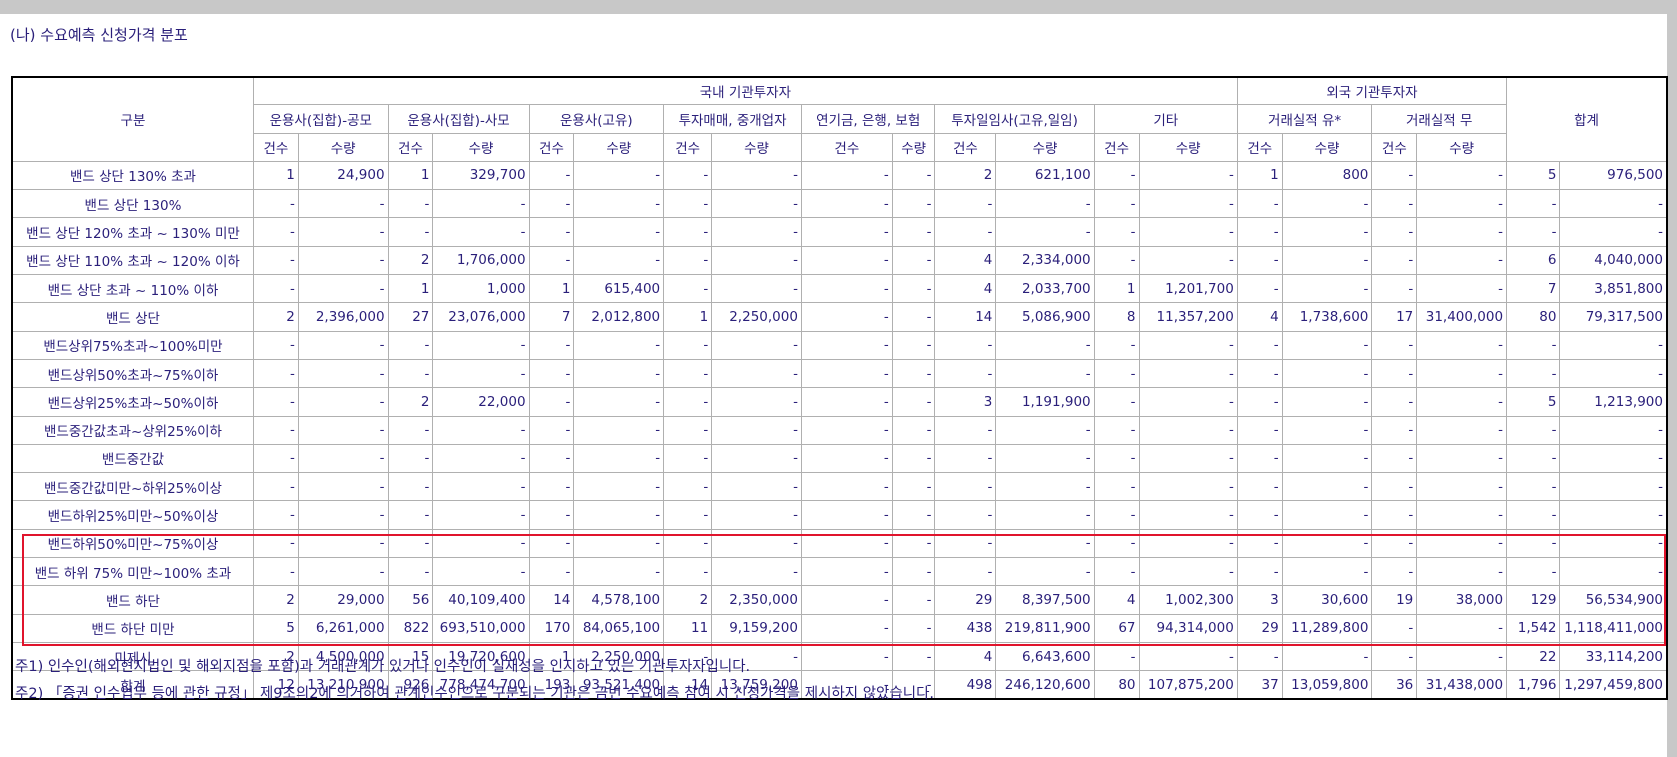 This screenshot has width=1677, height=757. I want to click on table-cell: 7, so click(551, 317).